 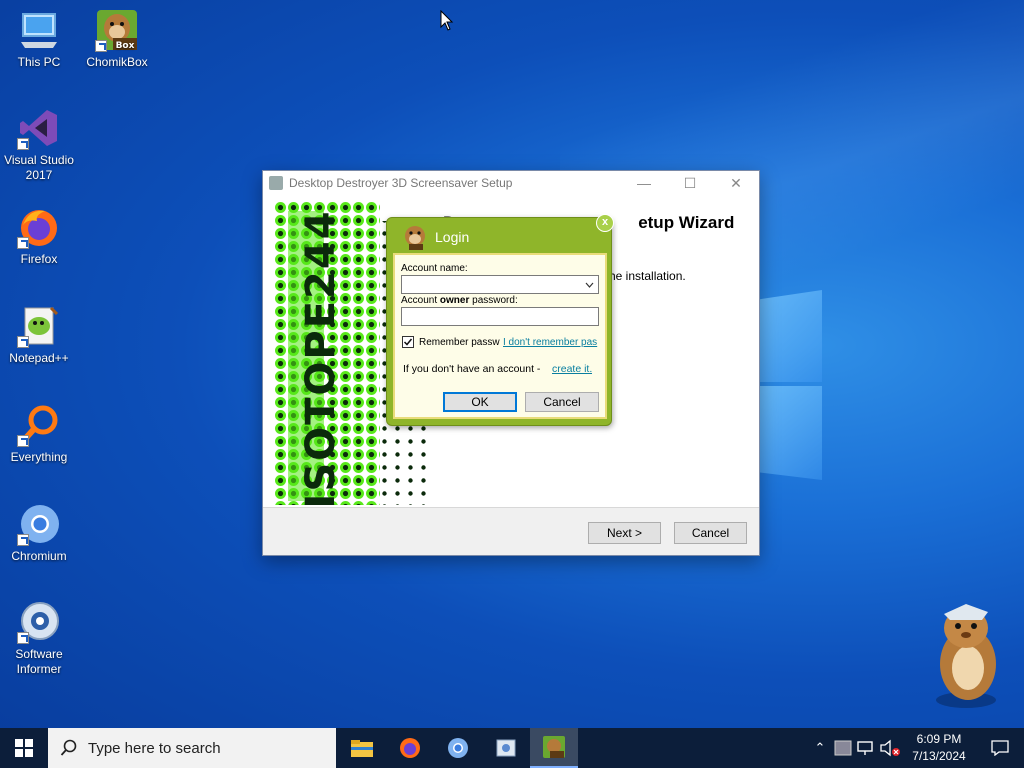 What do you see at coordinates (447, 20) in the screenshot?
I see `mouse-cursor-icon` at bounding box center [447, 20].